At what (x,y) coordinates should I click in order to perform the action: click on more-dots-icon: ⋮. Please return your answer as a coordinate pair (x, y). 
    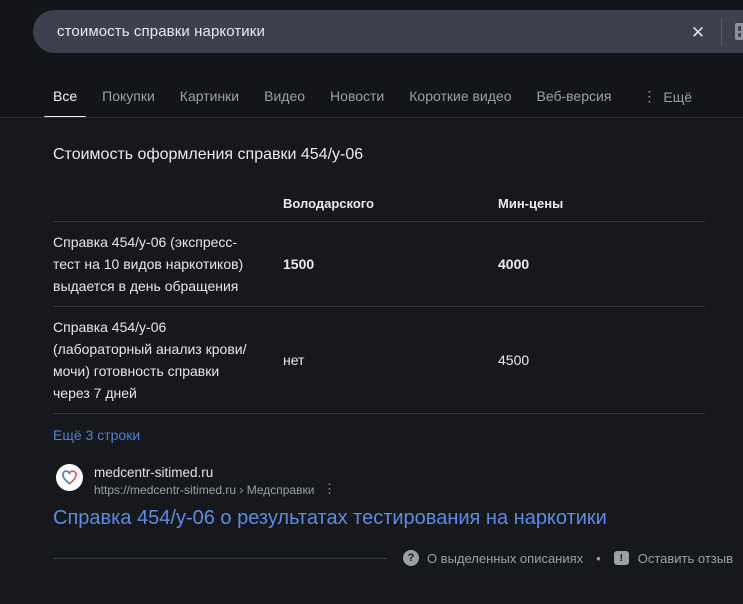
    Looking at the image, I should click on (649, 96).